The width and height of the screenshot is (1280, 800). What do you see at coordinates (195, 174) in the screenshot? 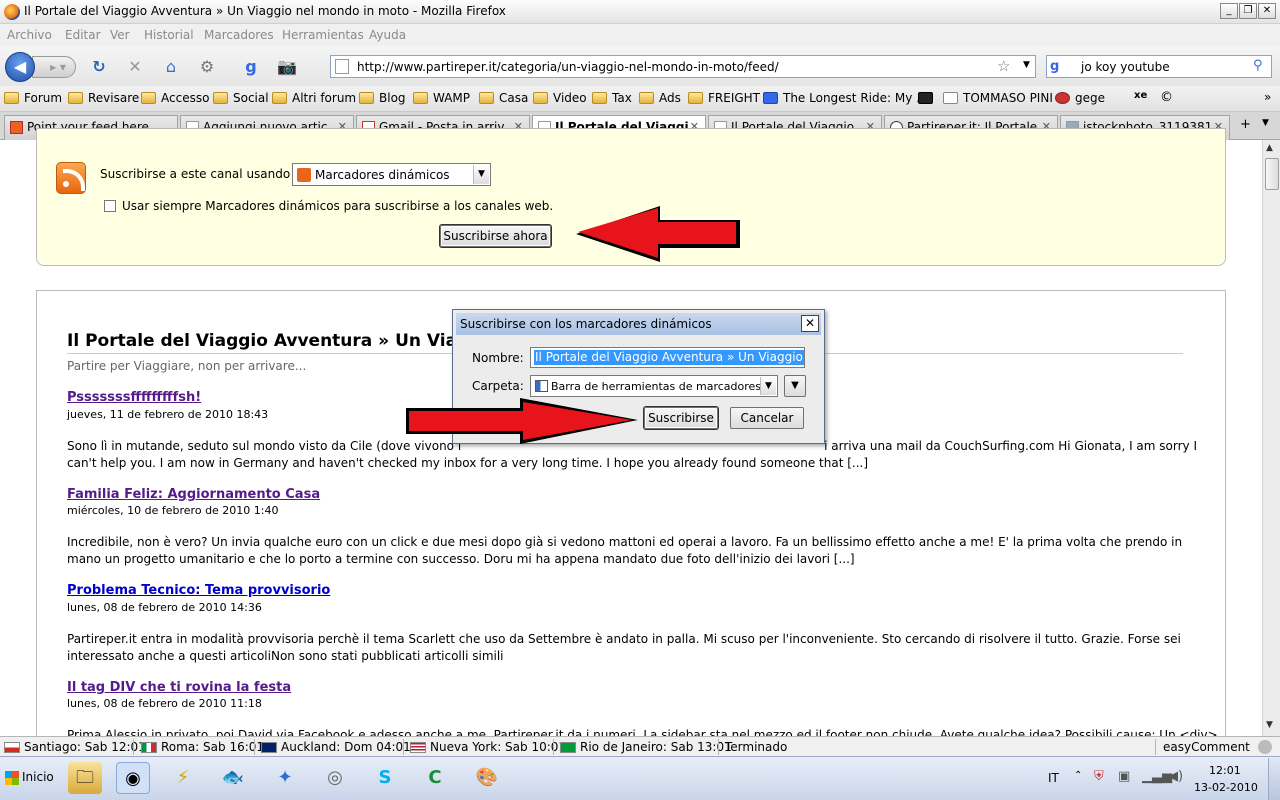
I see `subscribe-using-label: Suscribirse a este canal usando` at bounding box center [195, 174].